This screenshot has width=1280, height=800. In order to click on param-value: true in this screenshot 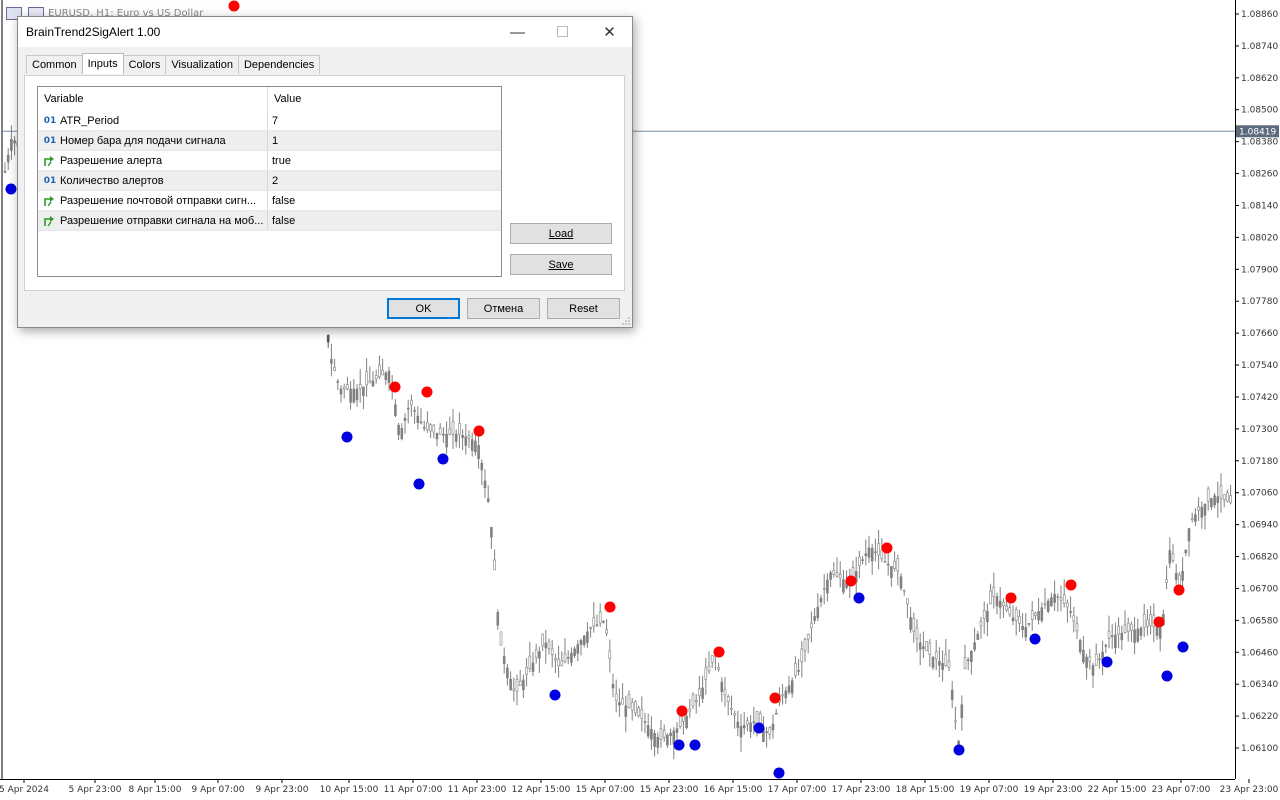, I will do `click(279, 160)`.